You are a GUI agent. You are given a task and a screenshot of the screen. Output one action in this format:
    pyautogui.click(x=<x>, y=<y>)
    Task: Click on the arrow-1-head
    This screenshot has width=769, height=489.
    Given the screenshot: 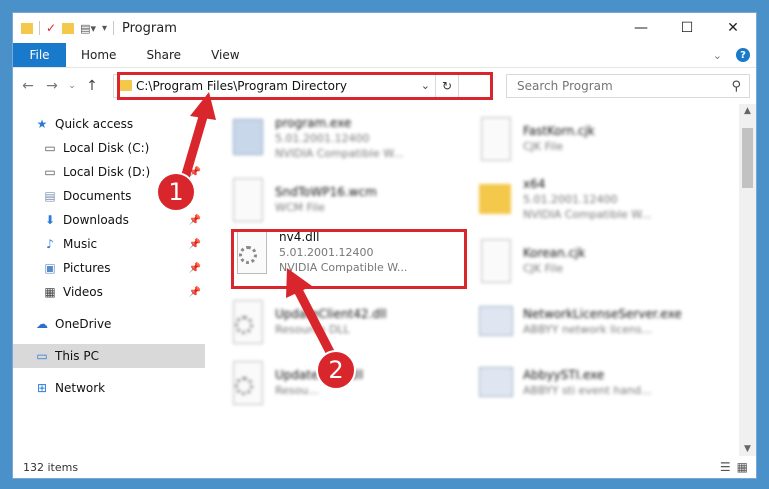 What is the action you would take?
    pyautogui.click(x=203, y=106)
    